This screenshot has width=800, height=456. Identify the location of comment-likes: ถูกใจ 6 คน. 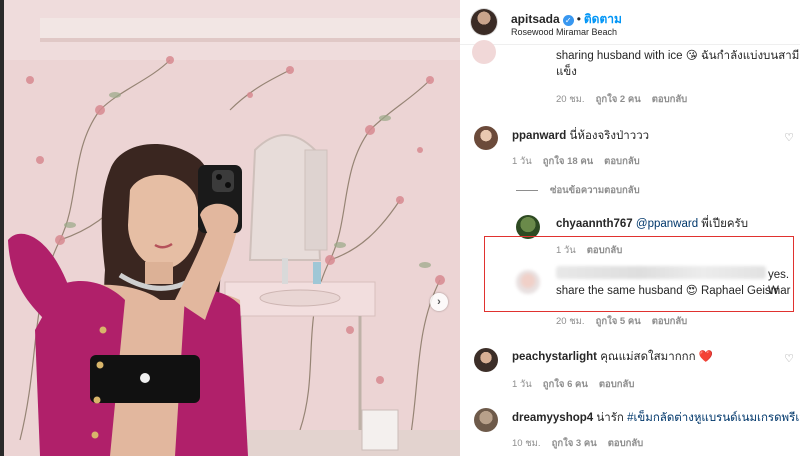
(565, 384).